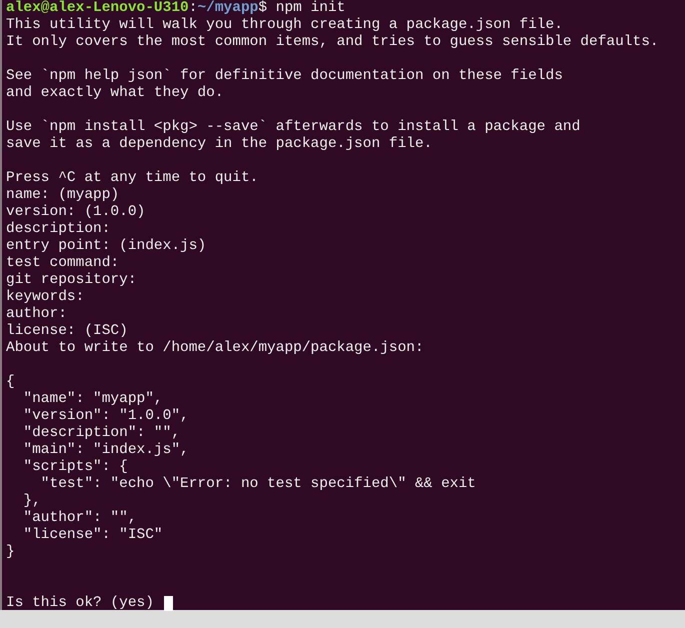 This screenshot has height=628, width=685. I want to click on terminal-line: }, so click(10, 552).